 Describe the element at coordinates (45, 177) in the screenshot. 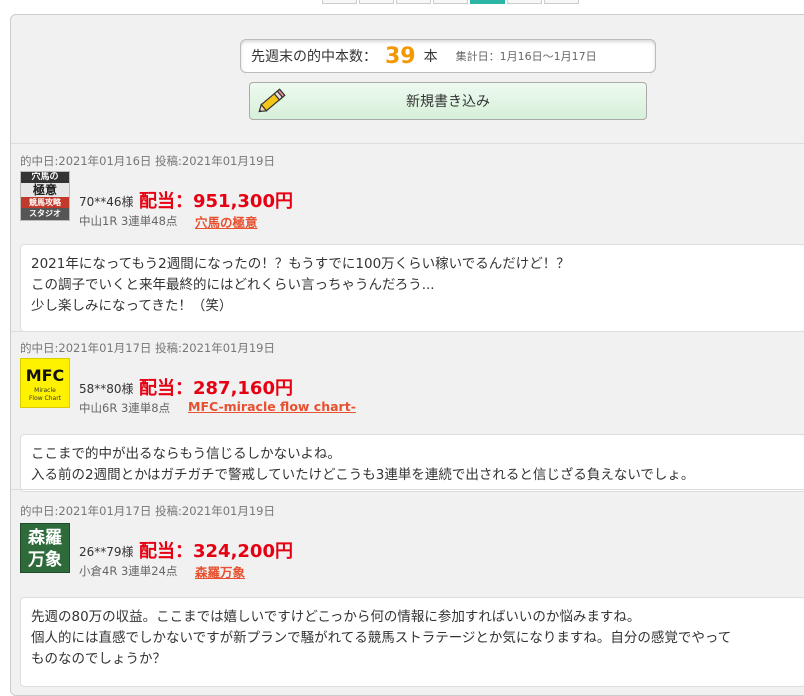

I see `thumb-text: 穴馬の` at that location.